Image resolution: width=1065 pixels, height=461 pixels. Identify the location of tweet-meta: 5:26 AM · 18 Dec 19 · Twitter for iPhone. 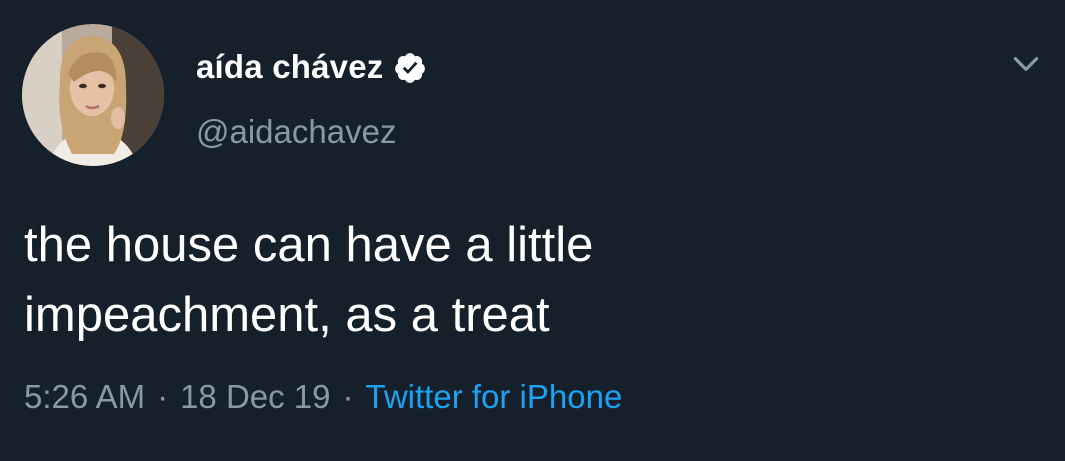
(323, 397).